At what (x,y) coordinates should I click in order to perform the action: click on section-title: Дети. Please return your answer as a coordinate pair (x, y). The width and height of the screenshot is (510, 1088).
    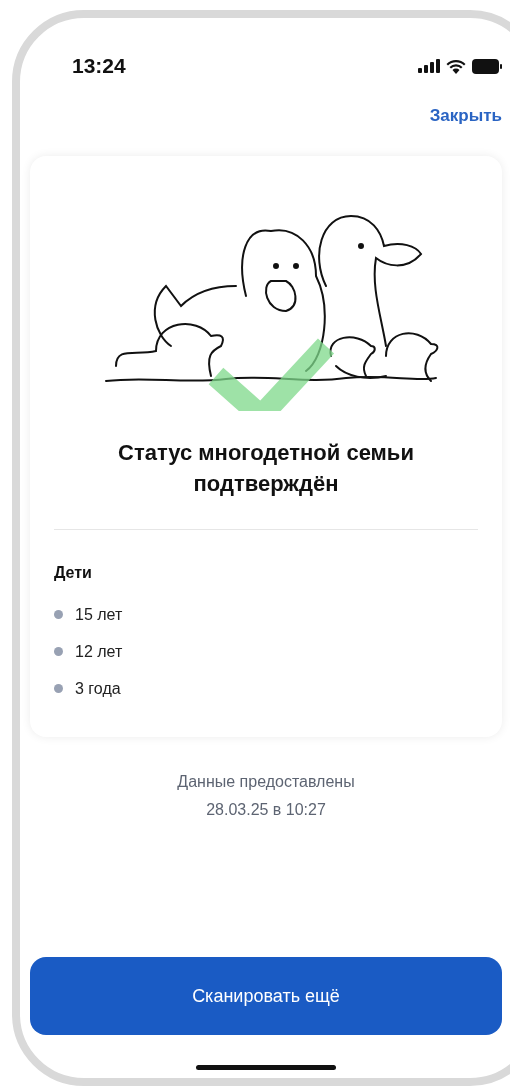
    Looking at the image, I should click on (73, 573).